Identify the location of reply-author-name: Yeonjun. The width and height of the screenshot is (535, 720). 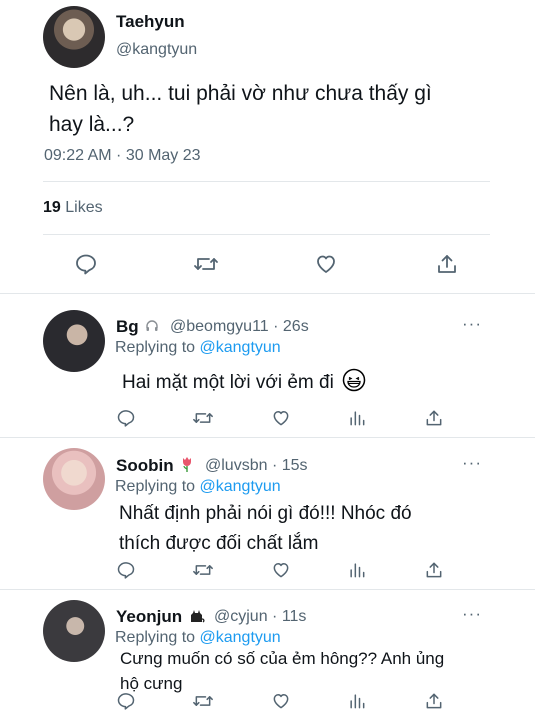
(161, 617).